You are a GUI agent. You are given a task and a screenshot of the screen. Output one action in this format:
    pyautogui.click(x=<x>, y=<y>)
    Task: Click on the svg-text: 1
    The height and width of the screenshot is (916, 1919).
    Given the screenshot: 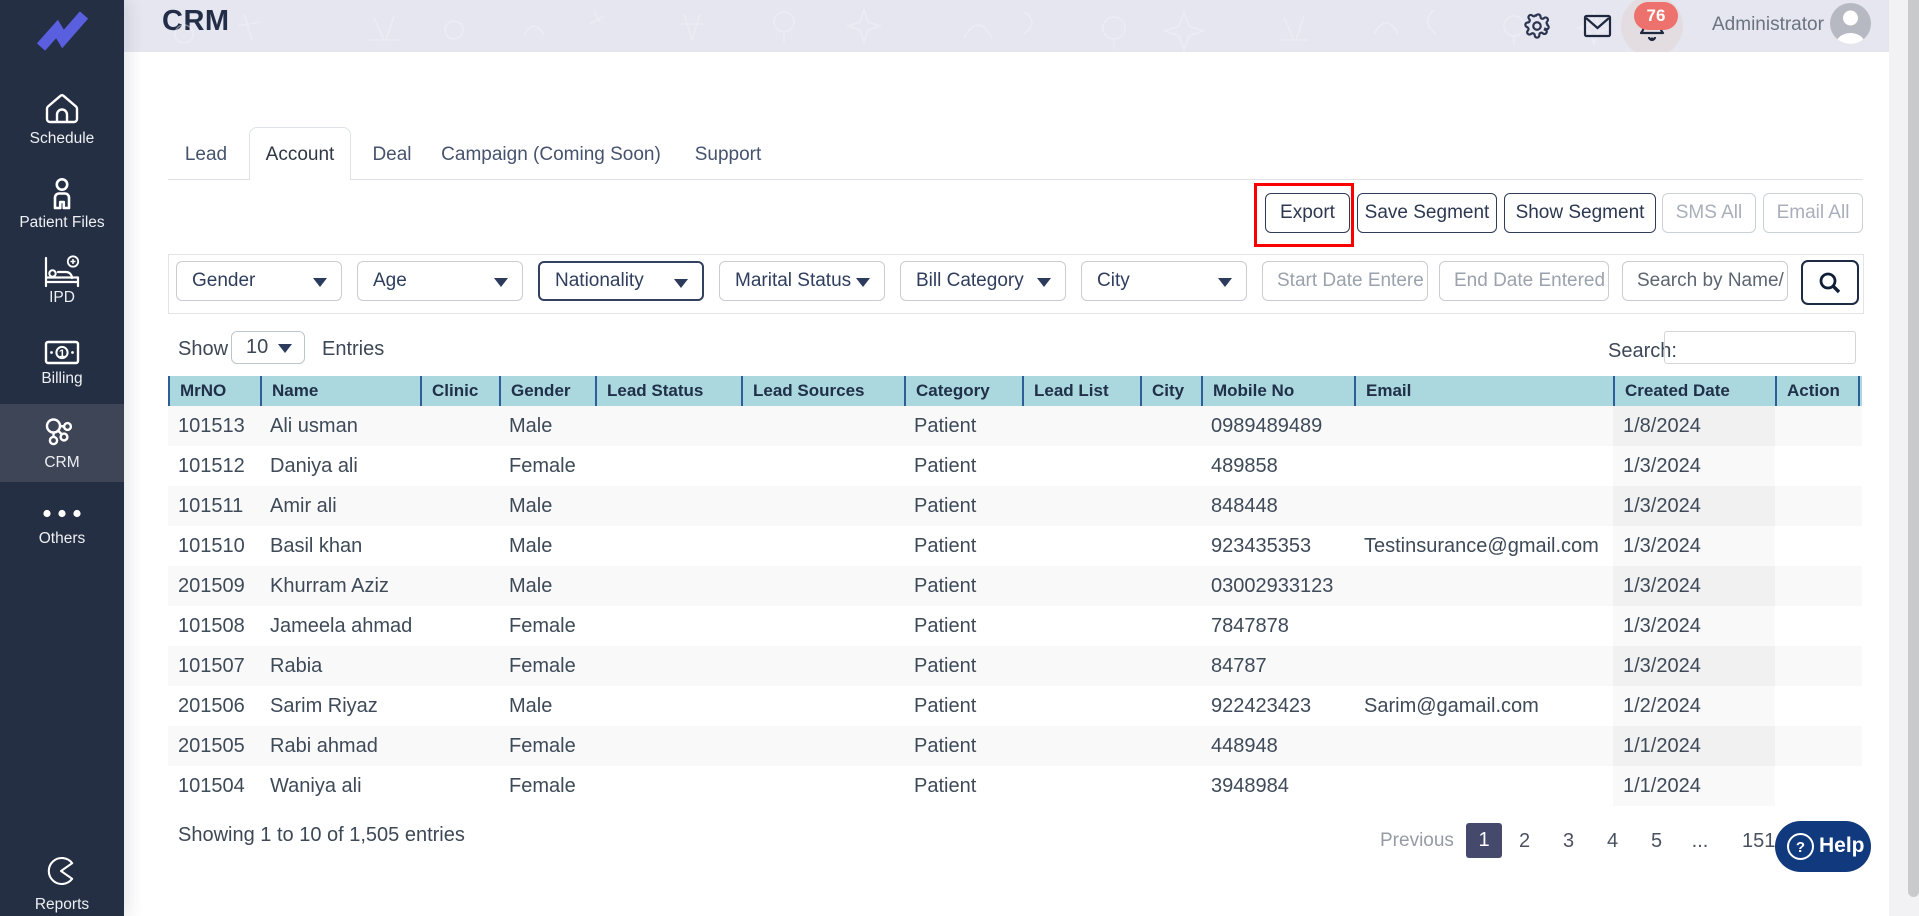 What is the action you would take?
    pyautogui.click(x=62, y=354)
    